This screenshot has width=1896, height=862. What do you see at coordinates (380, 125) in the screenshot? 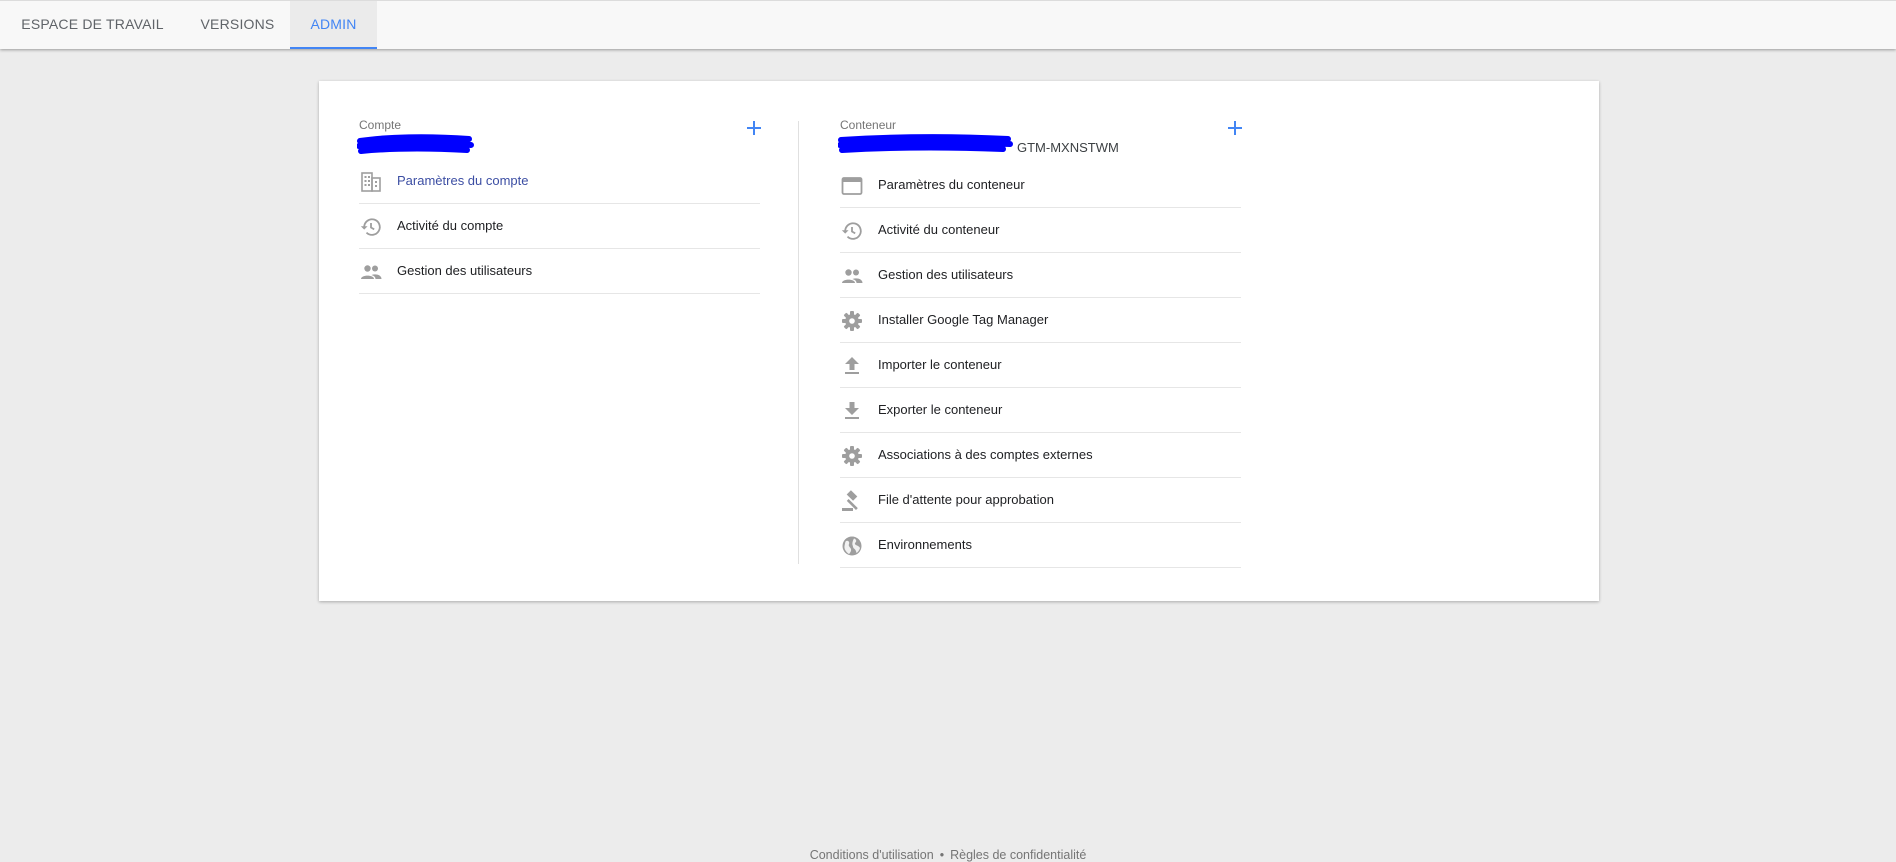
I see `account-label: Compte` at bounding box center [380, 125].